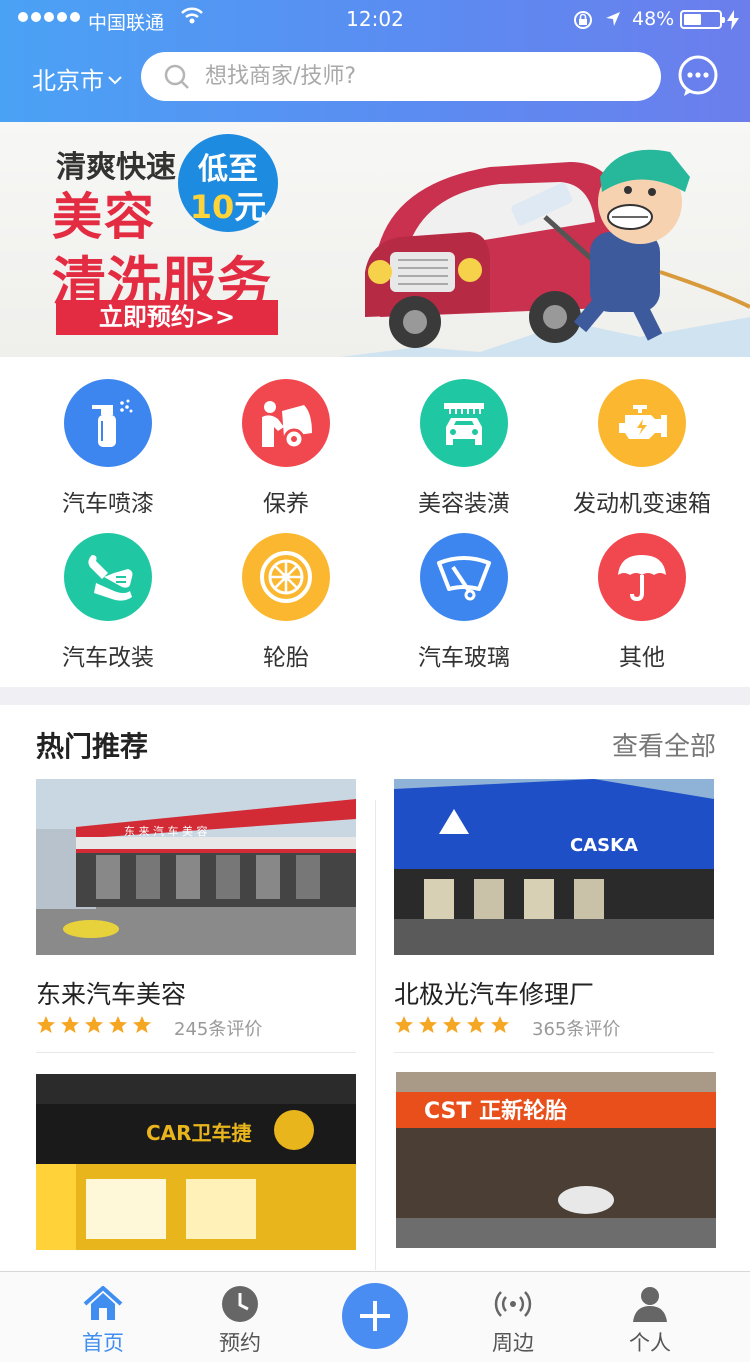 Image resolution: width=750 pixels, height=1362 pixels. I want to click on shop-card-weichejie: CAR卫车捷, so click(196, 1162).